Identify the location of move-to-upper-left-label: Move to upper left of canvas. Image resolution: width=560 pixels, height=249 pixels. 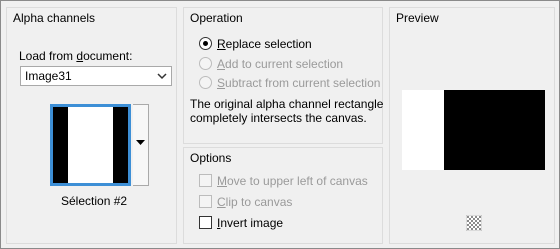
(292, 181).